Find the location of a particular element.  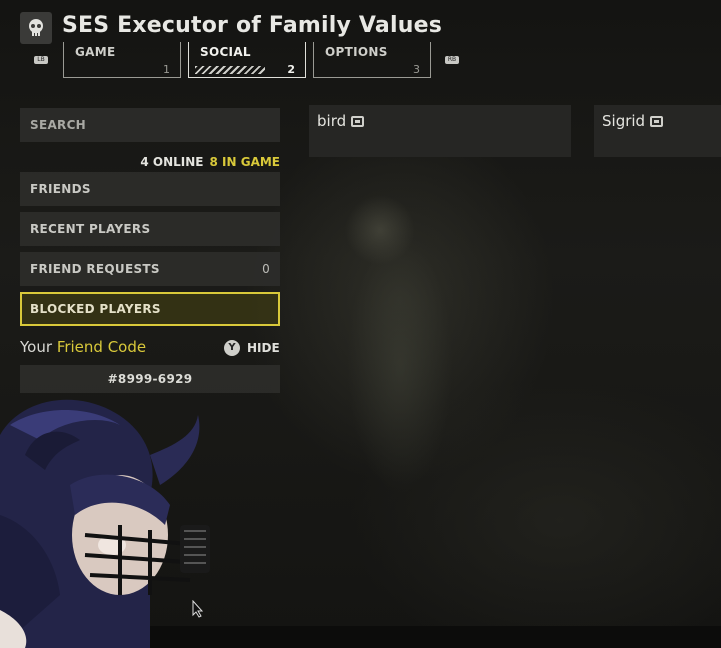

sidebar-item-blocked-players: BLOCKED PLAYERS is located at coordinates (150, 309).